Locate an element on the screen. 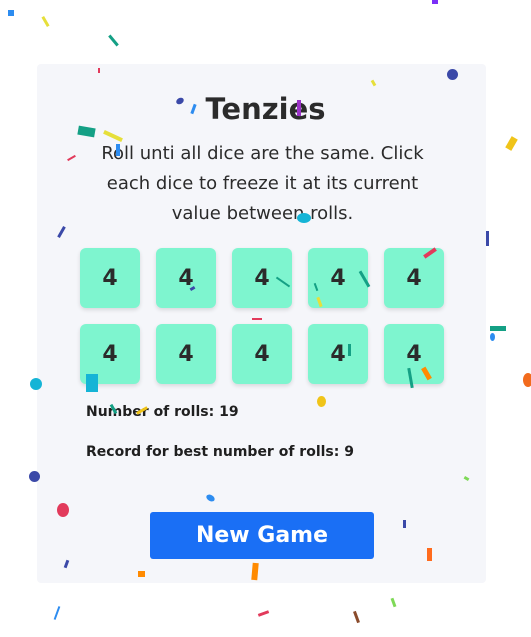  rolls-count: Number of rolls: 19 is located at coordinates (162, 412).